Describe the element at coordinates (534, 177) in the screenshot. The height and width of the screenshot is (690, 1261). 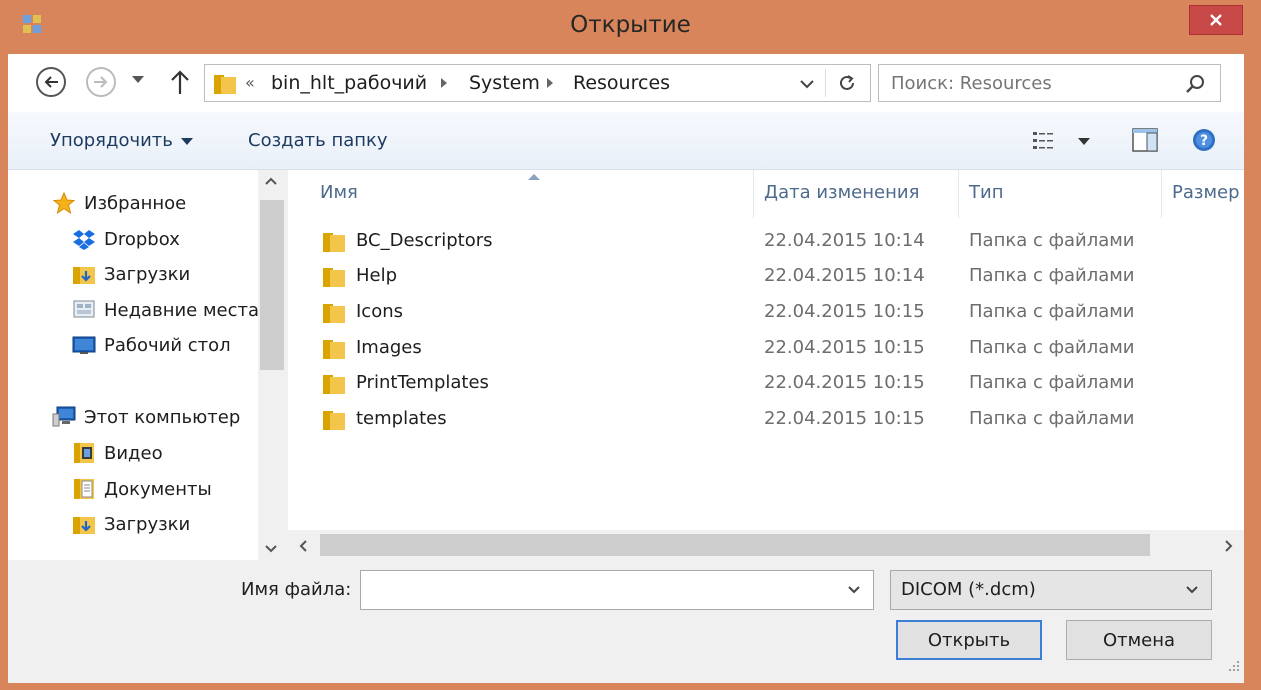
I see `sort-ascending-icon` at that location.